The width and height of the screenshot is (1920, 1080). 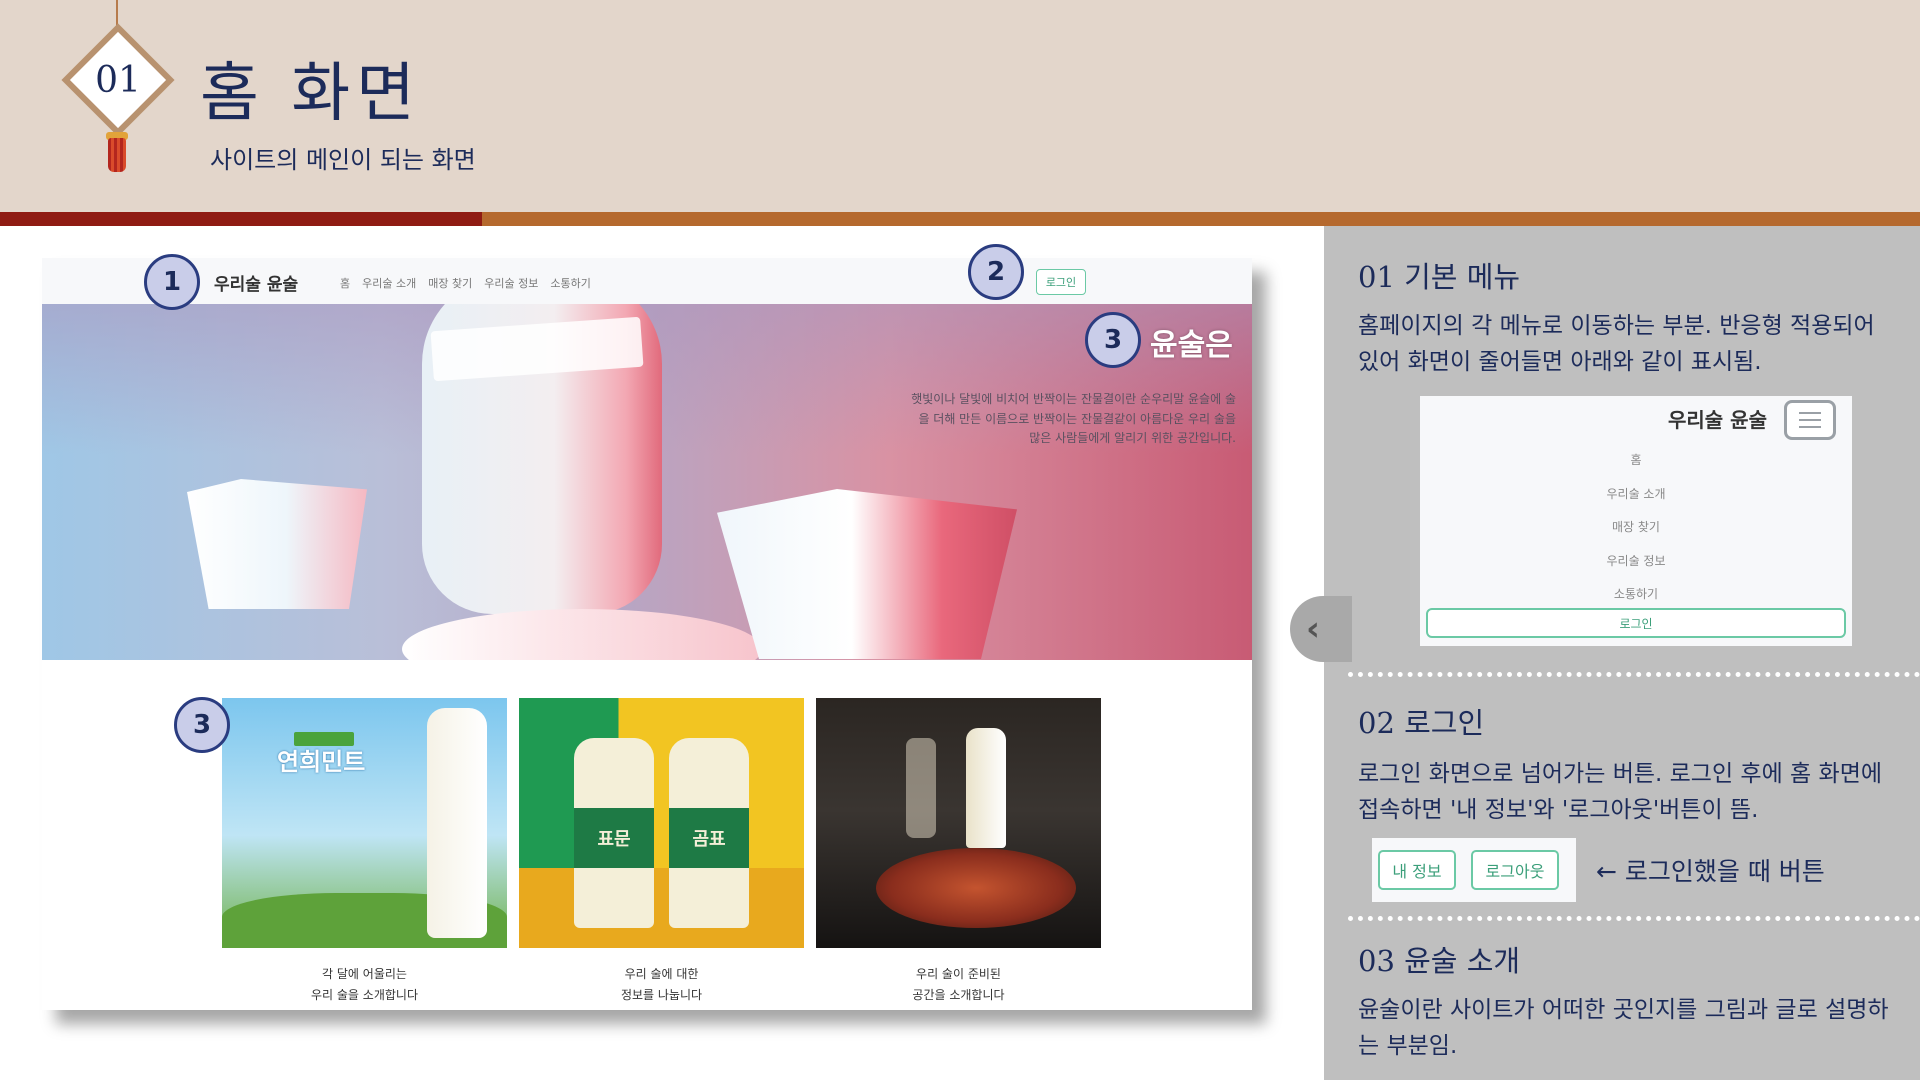 What do you see at coordinates (1623, 1028) in the screenshot?
I see `section-3-text: 윤술이란 사이트가 어떠한 곳인지를 그림과 글로 설명하는 부분임.` at bounding box center [1623, 1028].